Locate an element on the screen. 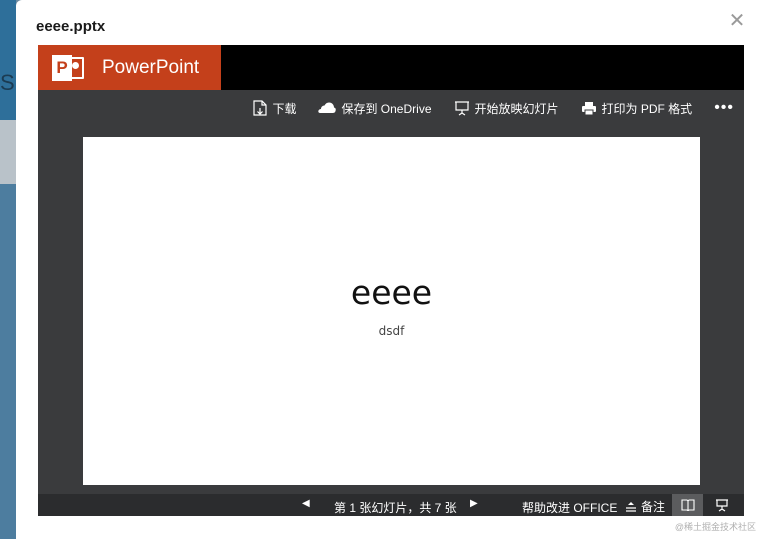  download-icon is located at coordinates (260, 108).